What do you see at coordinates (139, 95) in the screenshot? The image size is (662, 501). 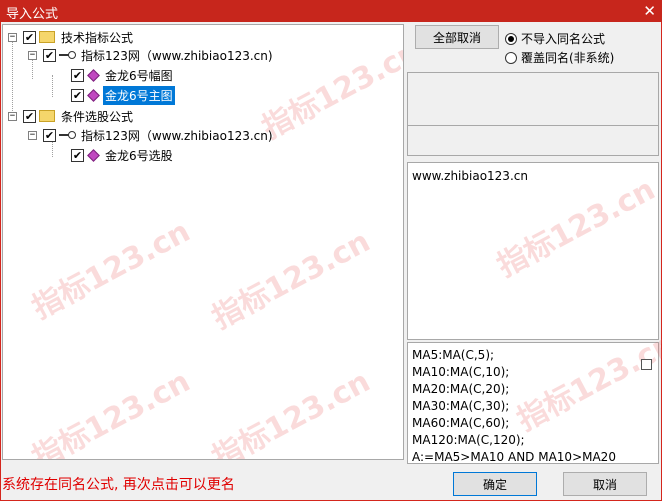 I see `item-label-selected: 金龙6号主图` at bounding box center [139, 95].